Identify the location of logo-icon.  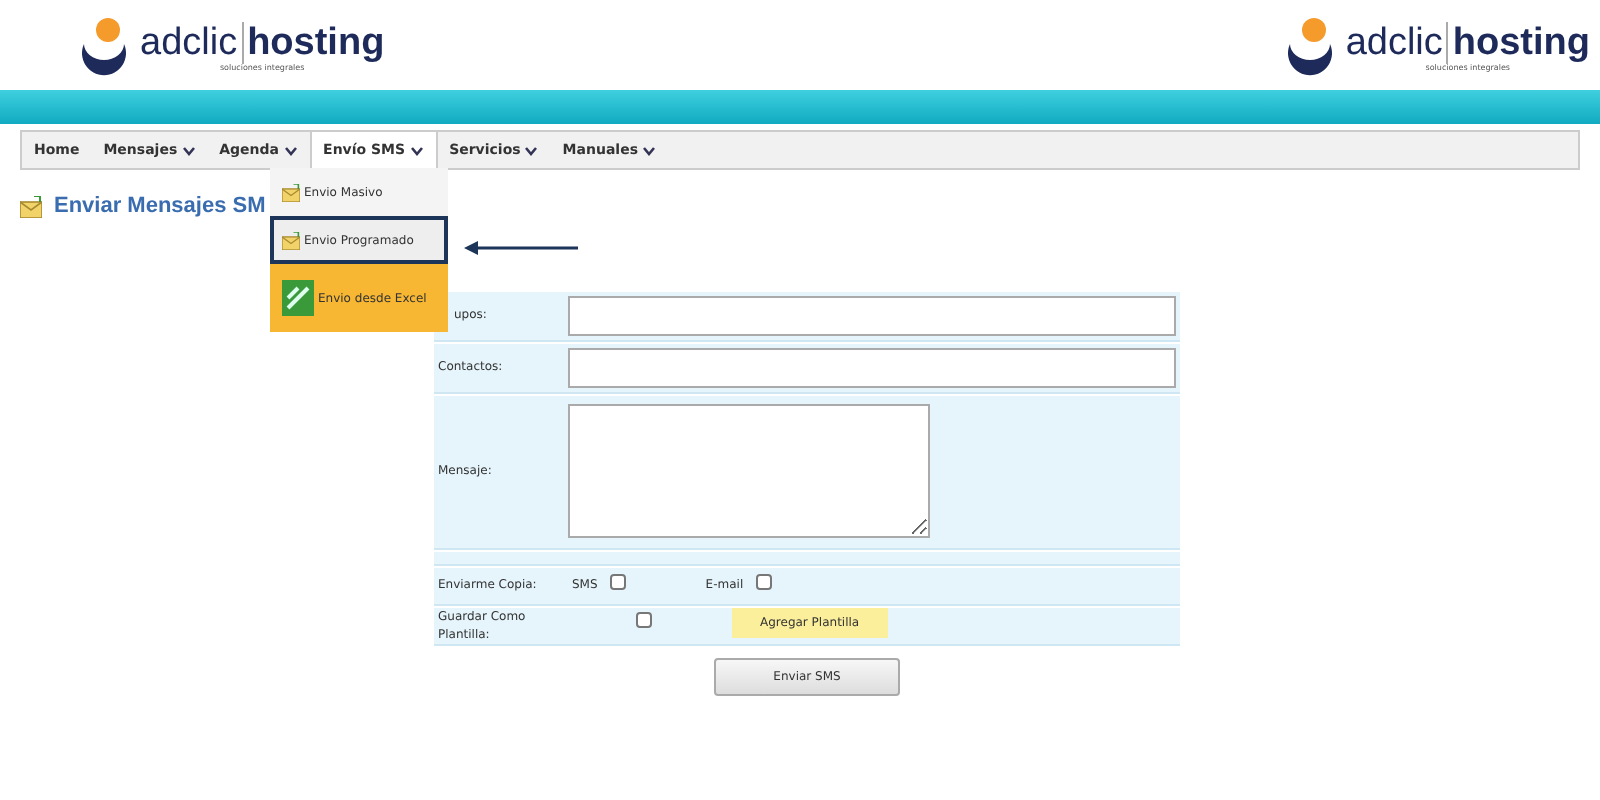
(104, 48).